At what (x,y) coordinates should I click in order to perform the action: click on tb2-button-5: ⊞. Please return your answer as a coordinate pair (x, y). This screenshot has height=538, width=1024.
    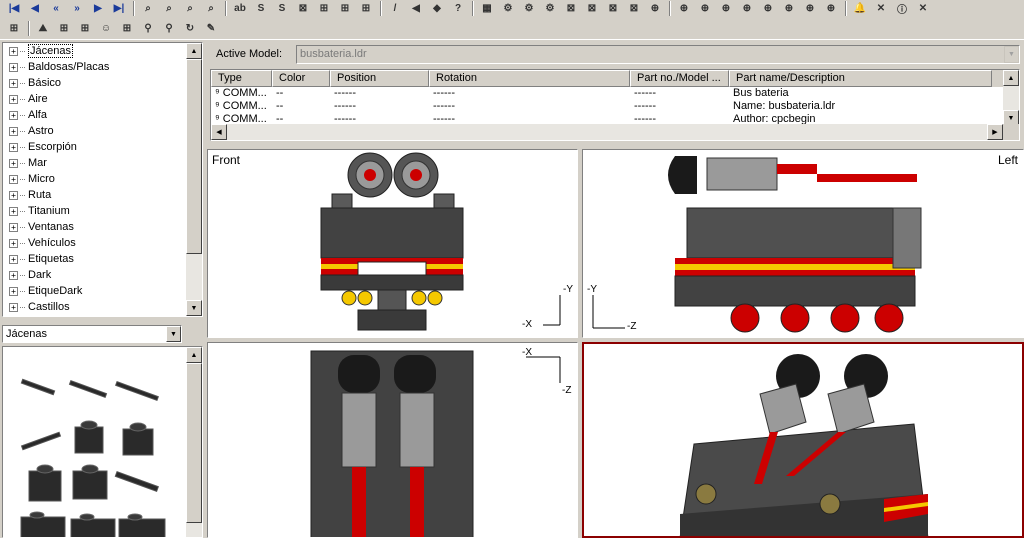
    Looking at the image, I should click on (127, 28).